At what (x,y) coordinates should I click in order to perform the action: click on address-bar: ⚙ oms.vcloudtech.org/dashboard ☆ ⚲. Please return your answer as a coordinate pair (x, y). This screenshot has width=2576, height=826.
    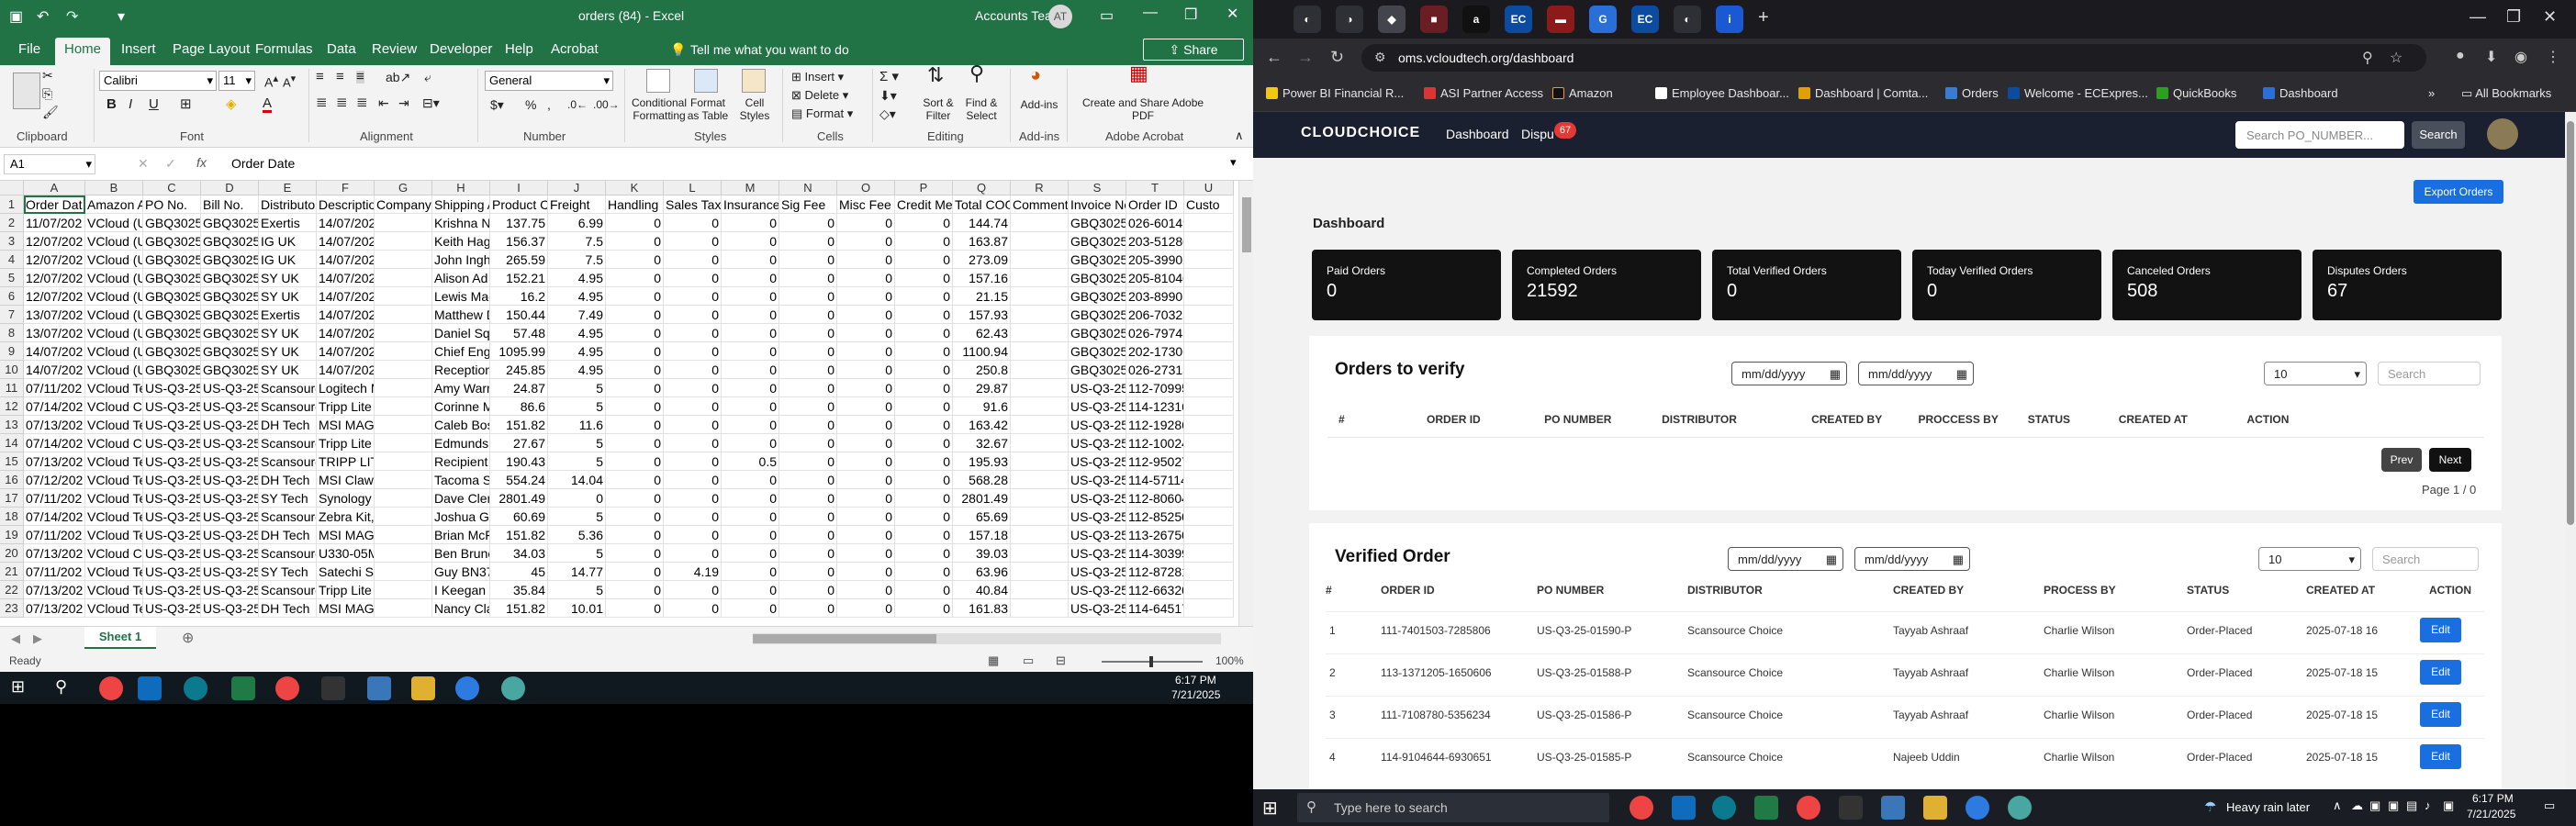
    Looking at the image, I should click on (1893, 58).